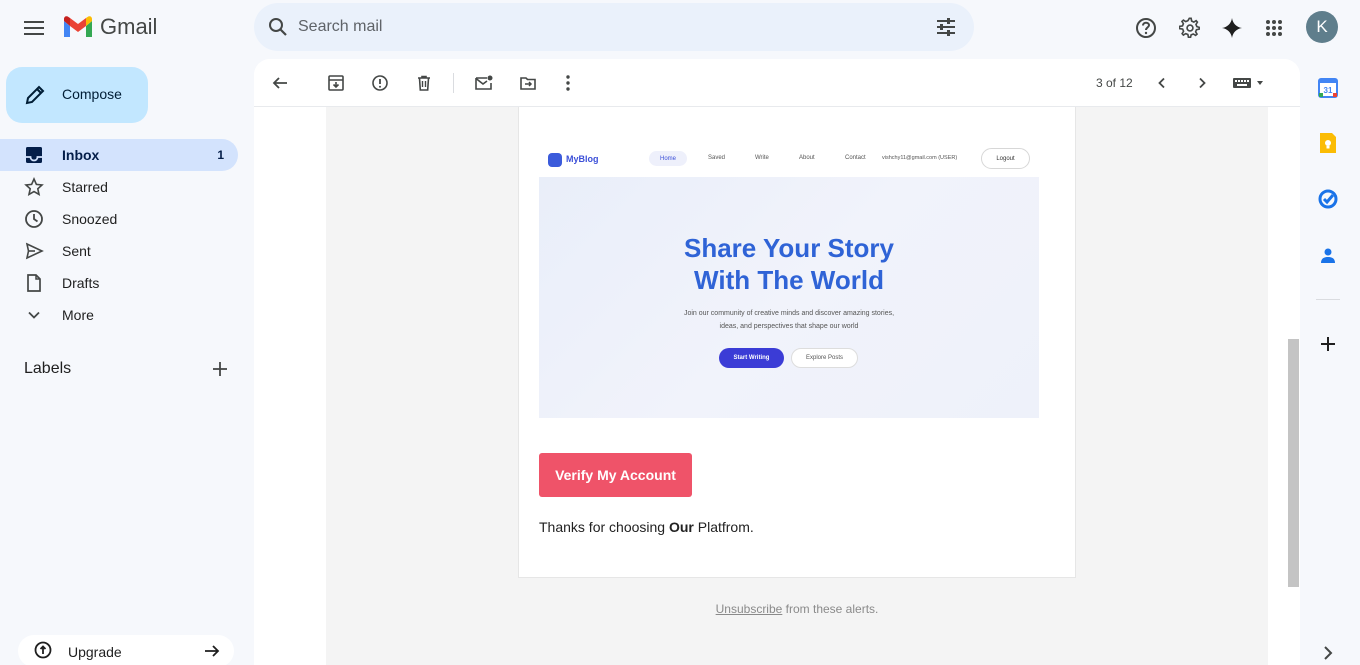  I want to click on add-app-icon, so click(1328, 344).